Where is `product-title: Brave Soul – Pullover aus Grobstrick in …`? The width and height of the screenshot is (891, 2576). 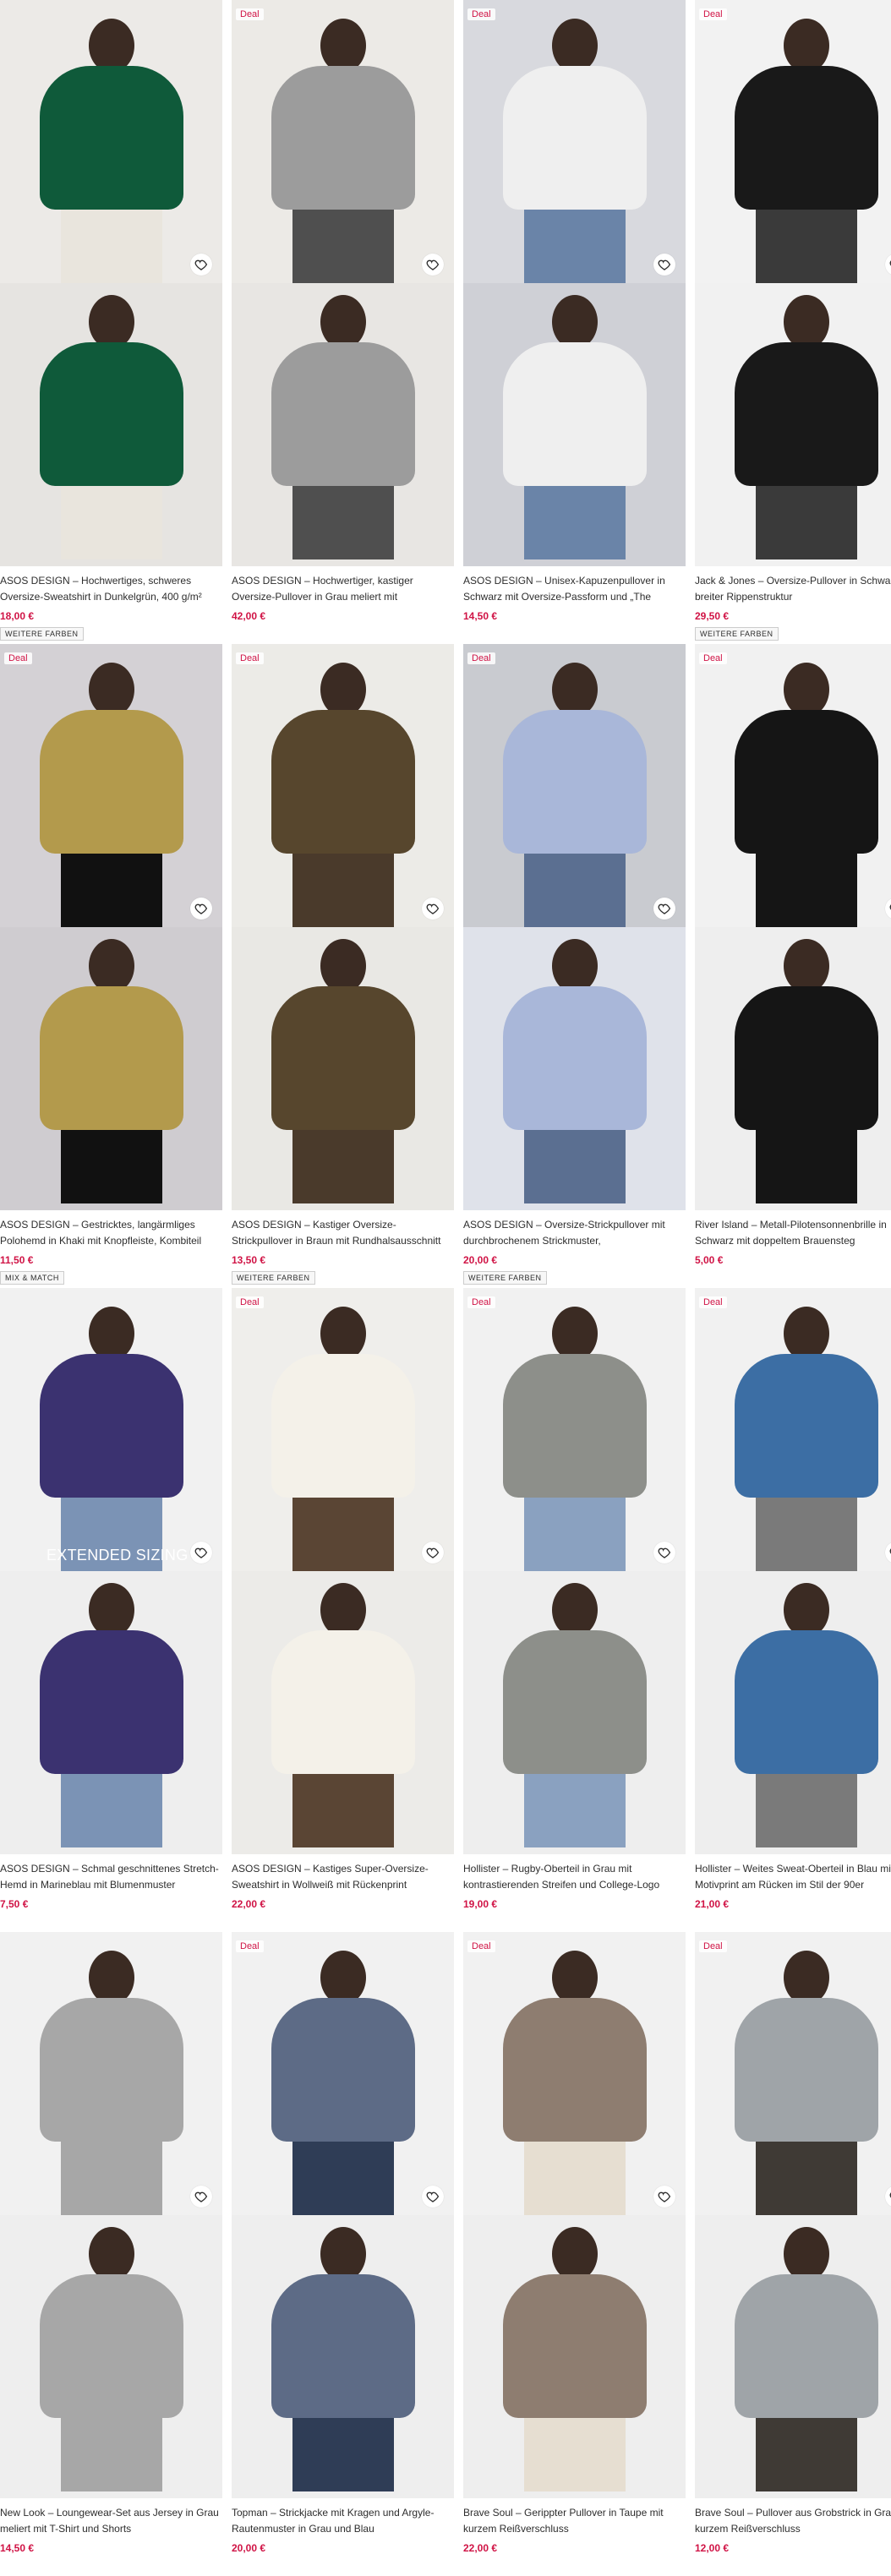
product-title: Brave Soul – Pullover aus Grobstrick in … is located at coordinates (793, 2521).